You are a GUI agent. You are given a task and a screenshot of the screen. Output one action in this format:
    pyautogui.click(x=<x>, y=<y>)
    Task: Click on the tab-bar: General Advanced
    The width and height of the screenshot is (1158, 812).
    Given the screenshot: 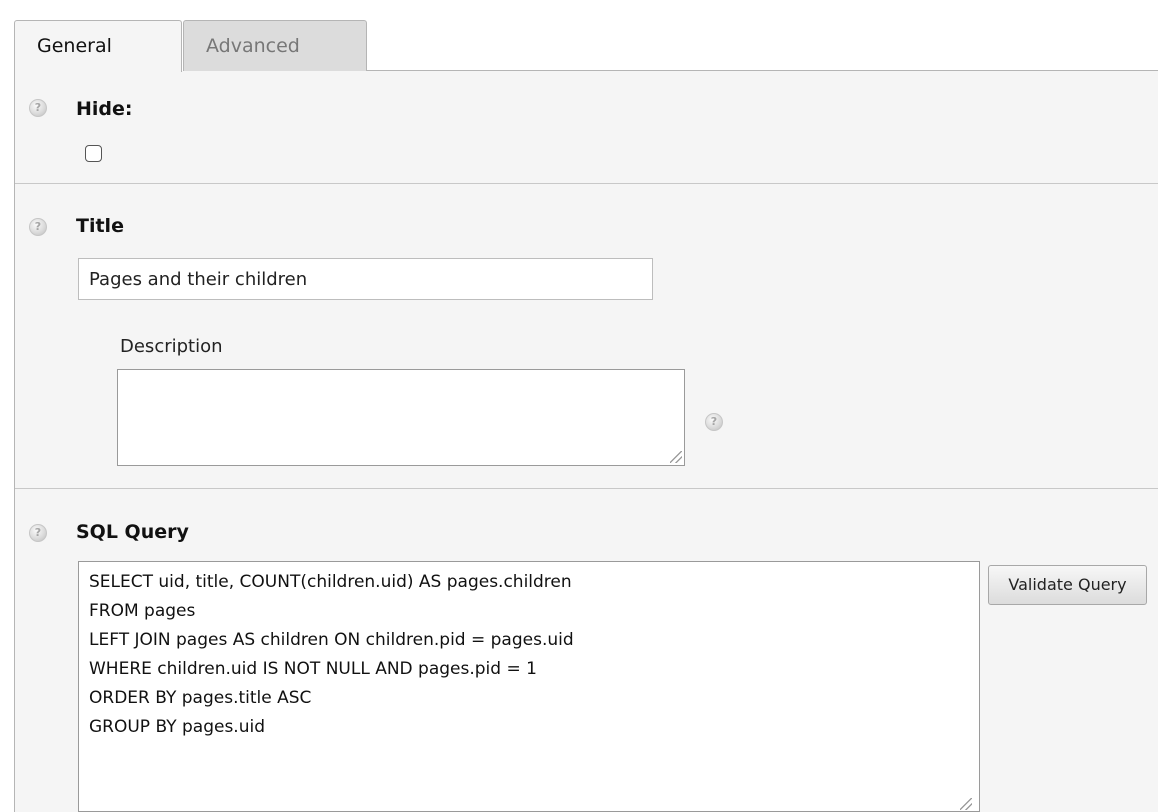 What is the action you would take?
    pyautogui.click(x=579, y=36)
    